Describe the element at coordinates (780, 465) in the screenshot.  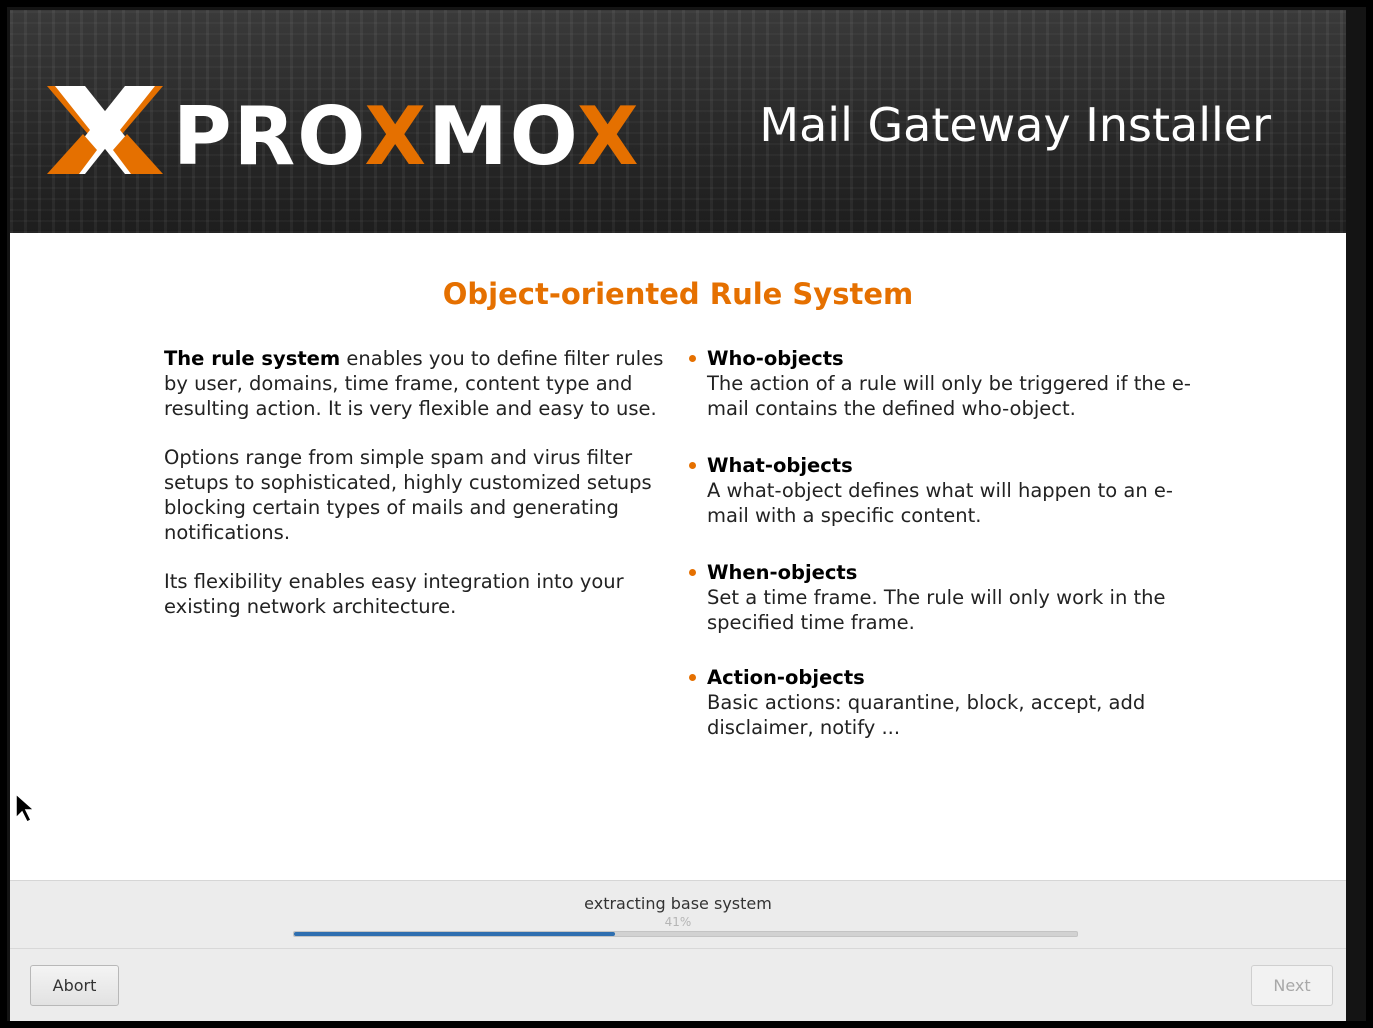
I see `list-item-title: What-objects` at that location.